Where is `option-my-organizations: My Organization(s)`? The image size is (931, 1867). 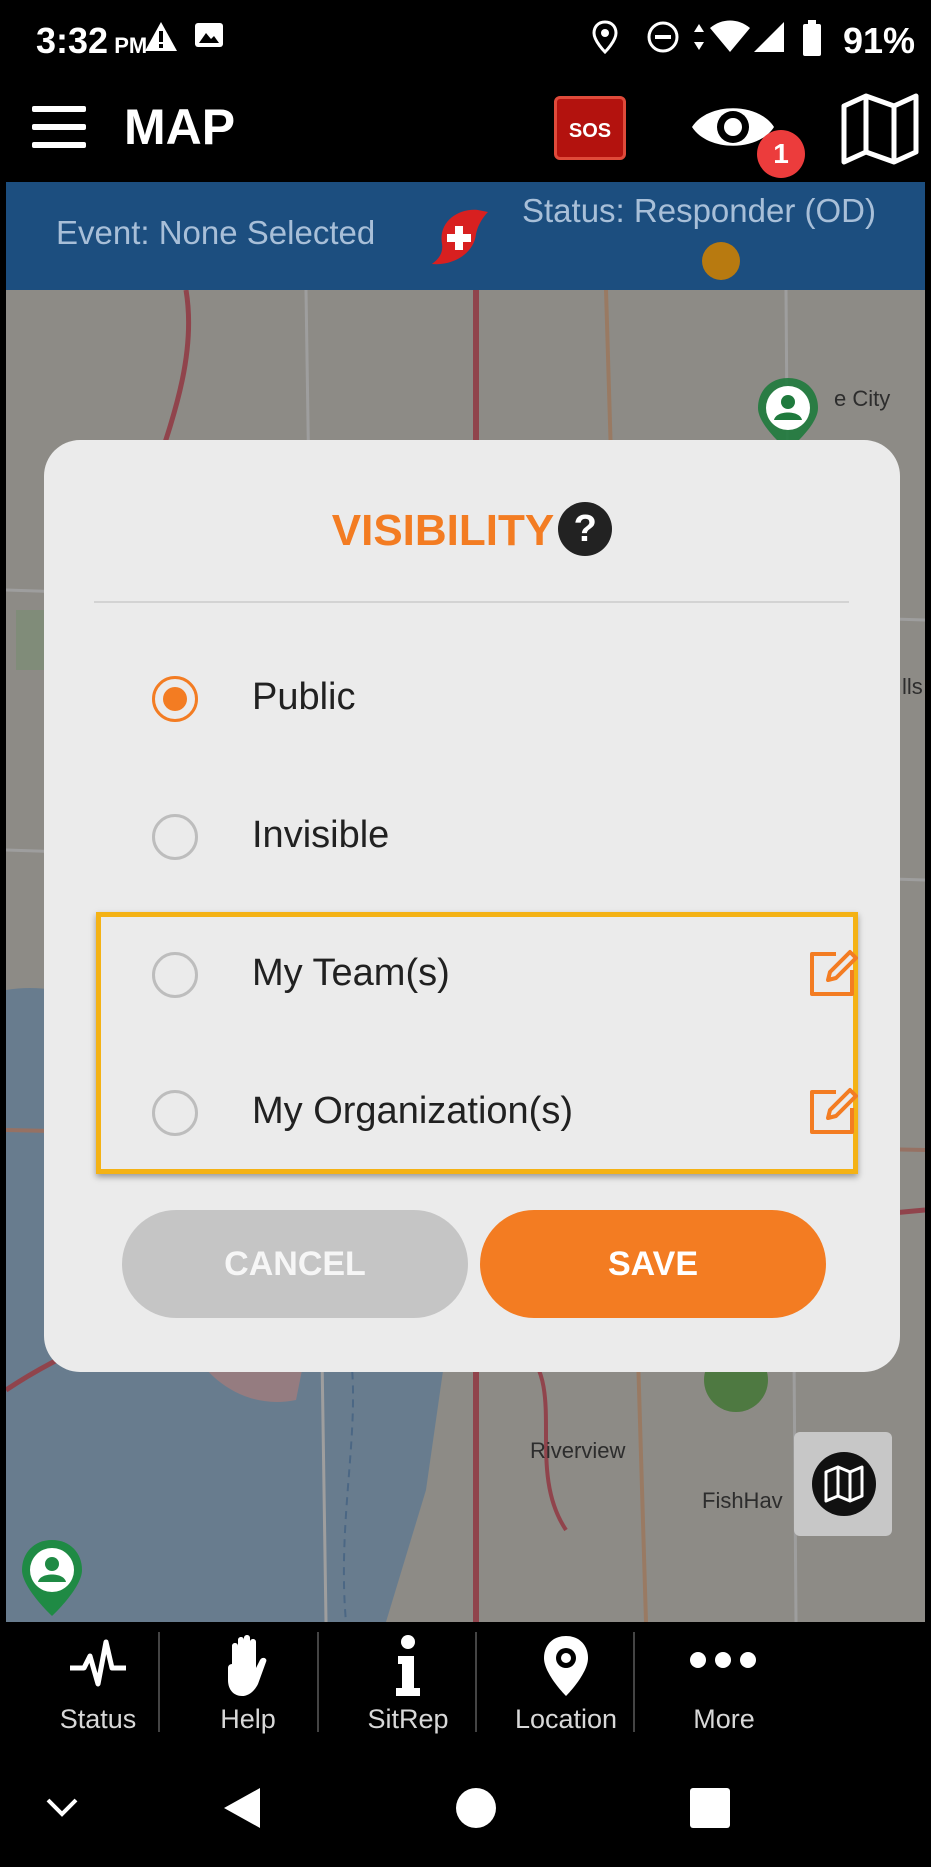
option-my-organizations: My Organization(s) is located at coordinates (505, 1116).